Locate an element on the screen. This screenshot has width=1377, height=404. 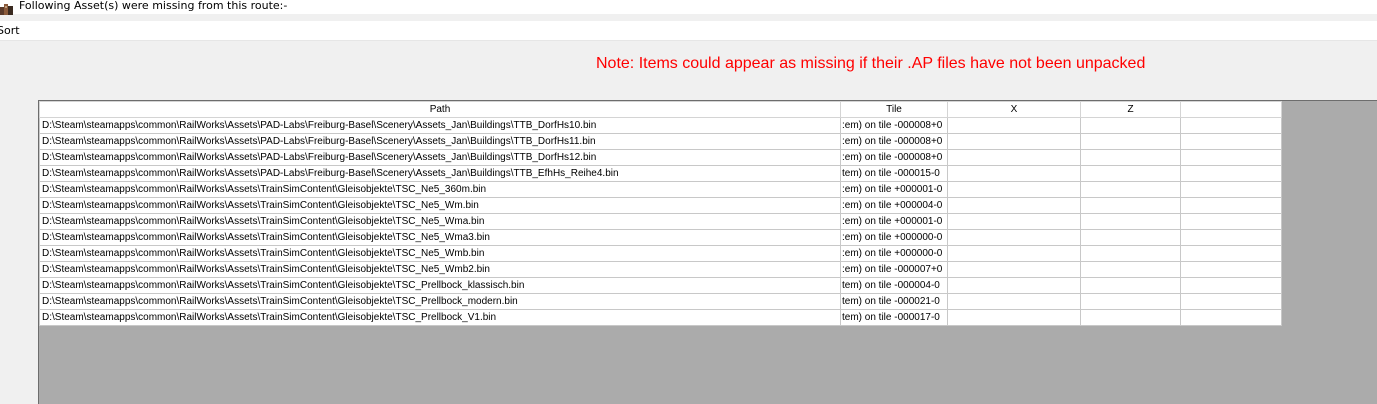
menu-item-sort: Sort is located at coordinates (10, 31).